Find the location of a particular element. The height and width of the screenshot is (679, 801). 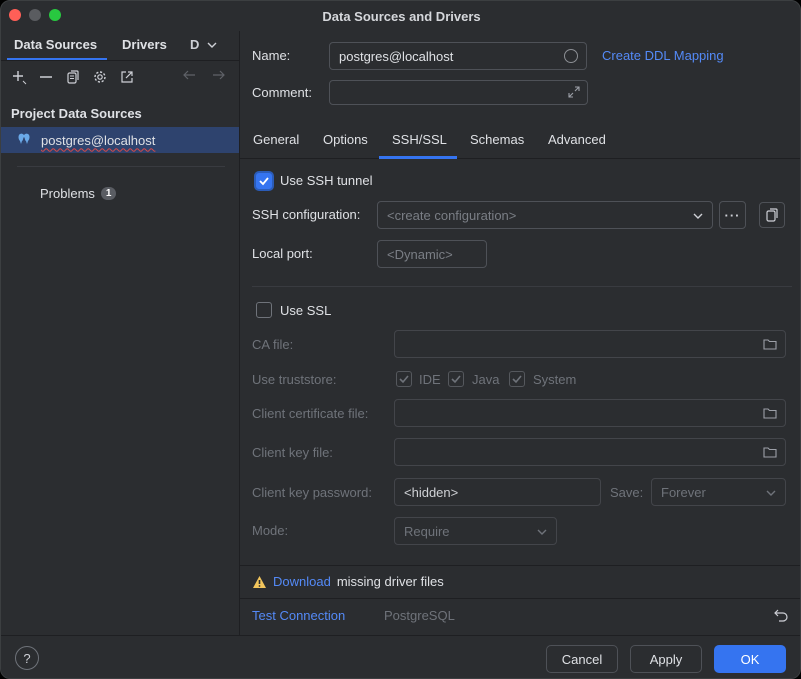

mode-select: Require is located at coordinates (475, 531).